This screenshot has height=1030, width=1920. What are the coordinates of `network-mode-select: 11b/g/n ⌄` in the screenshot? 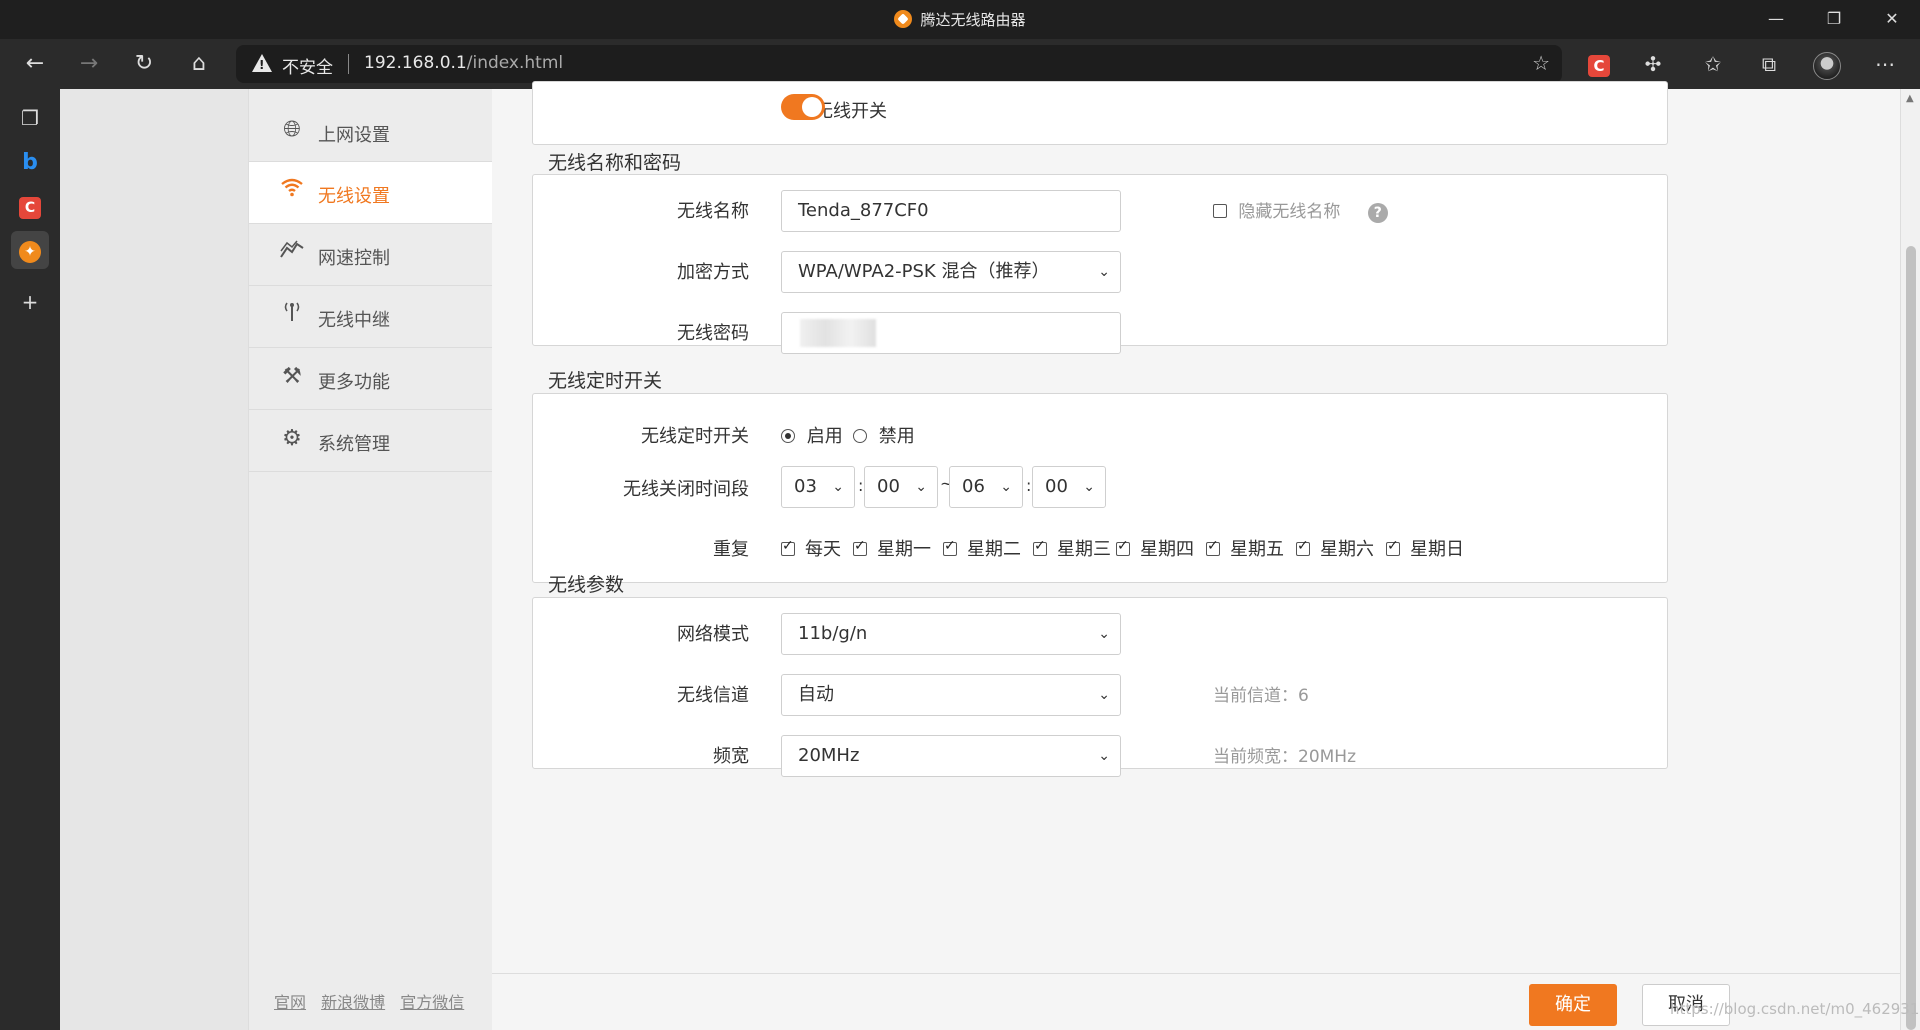 It's located at (951, 634).